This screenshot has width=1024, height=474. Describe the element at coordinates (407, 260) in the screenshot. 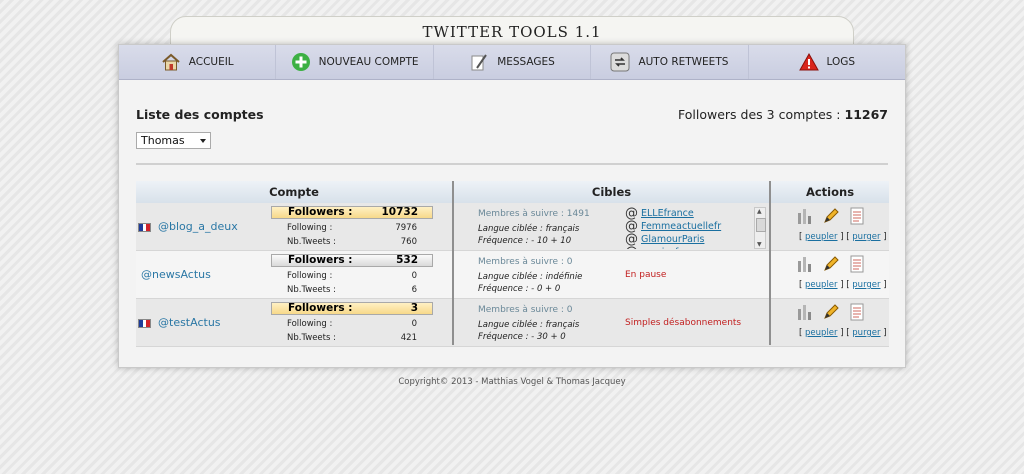

I see `followers-count: 532` at that location.